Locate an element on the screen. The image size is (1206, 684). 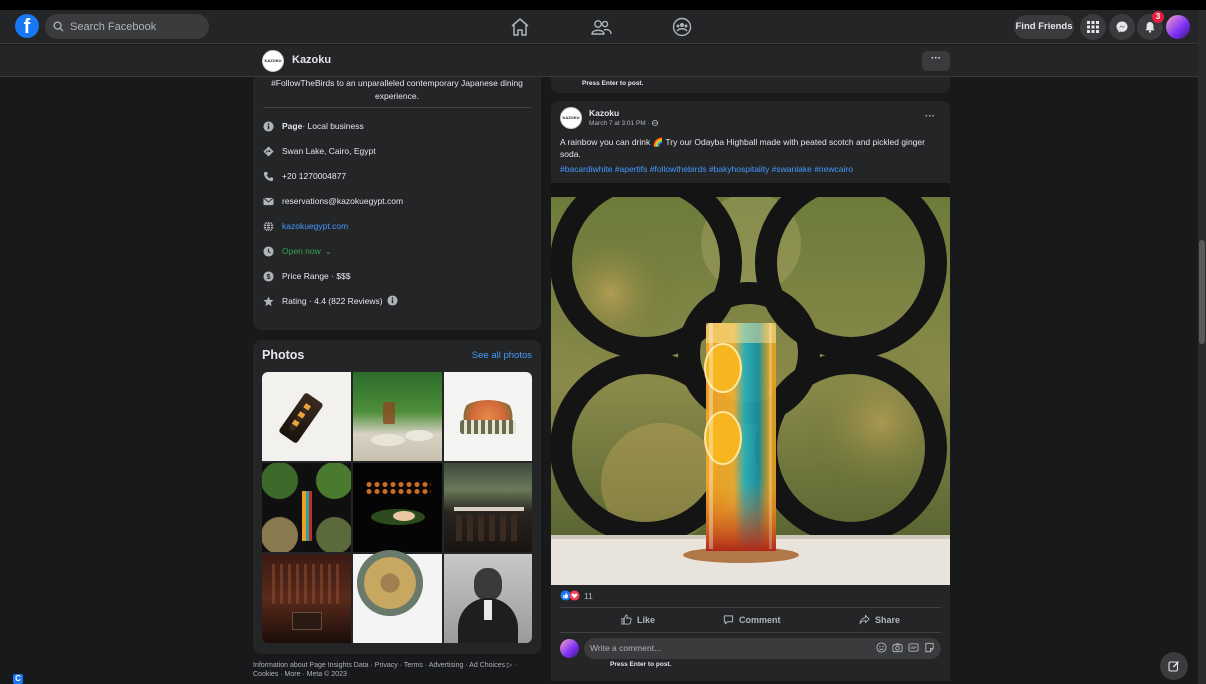
facebook-logo: f is located at coordinates (27, 26).